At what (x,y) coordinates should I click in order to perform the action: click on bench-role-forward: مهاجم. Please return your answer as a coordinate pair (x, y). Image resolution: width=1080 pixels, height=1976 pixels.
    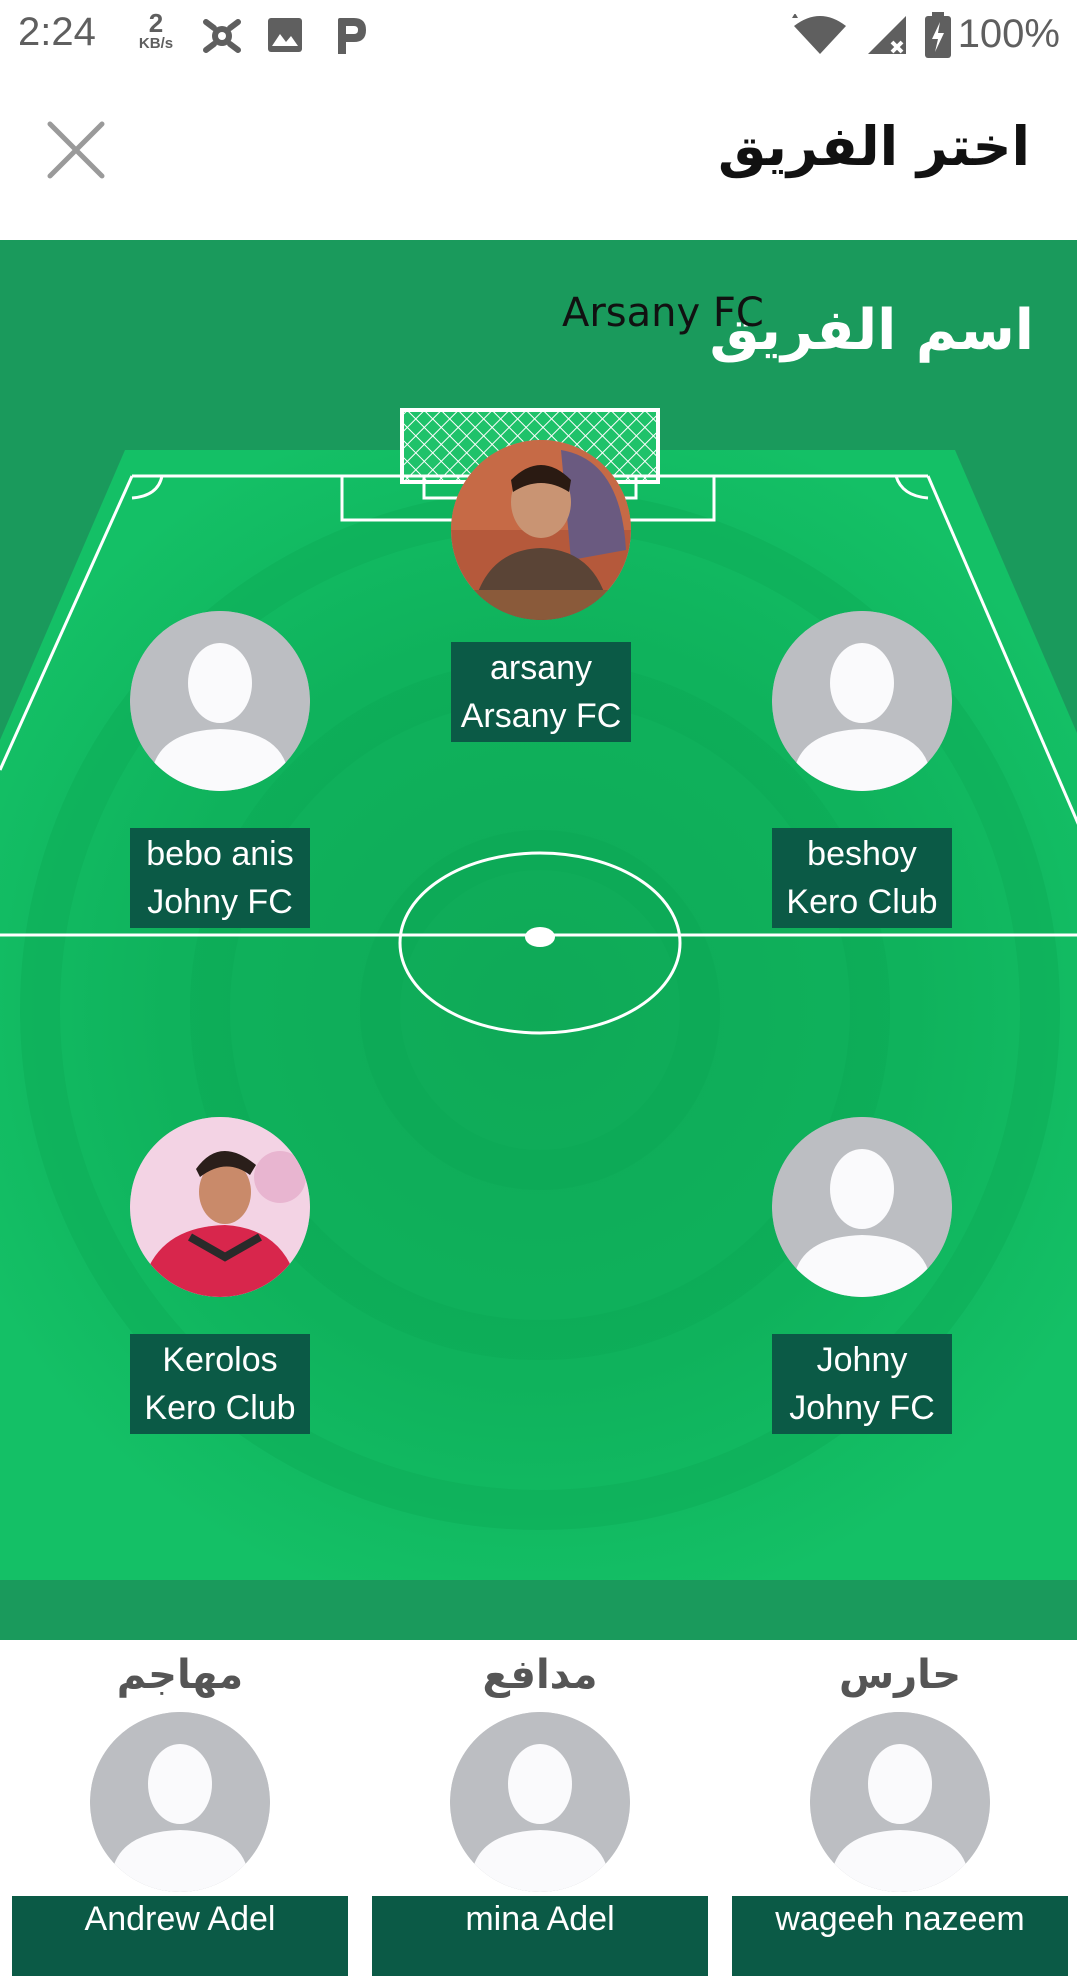
    Looking at the image, I should click on (180, 1675).